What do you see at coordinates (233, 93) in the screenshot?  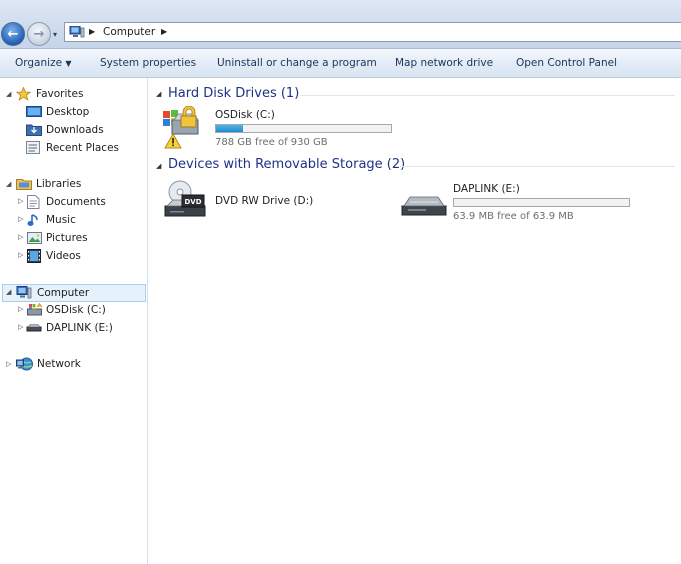 I see `group-hard-disk-drives: Hard Disk Drives (1)` at bounding box center [233, 93].